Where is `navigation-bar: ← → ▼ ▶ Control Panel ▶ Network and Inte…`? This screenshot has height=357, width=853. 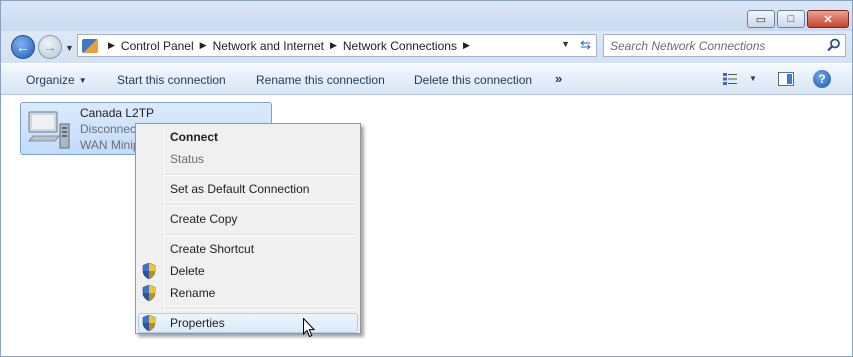
navigation-bar: ← → ▼ ▶ Control Panel ▶ Network and Inte… is located at coordinates (426, 47).